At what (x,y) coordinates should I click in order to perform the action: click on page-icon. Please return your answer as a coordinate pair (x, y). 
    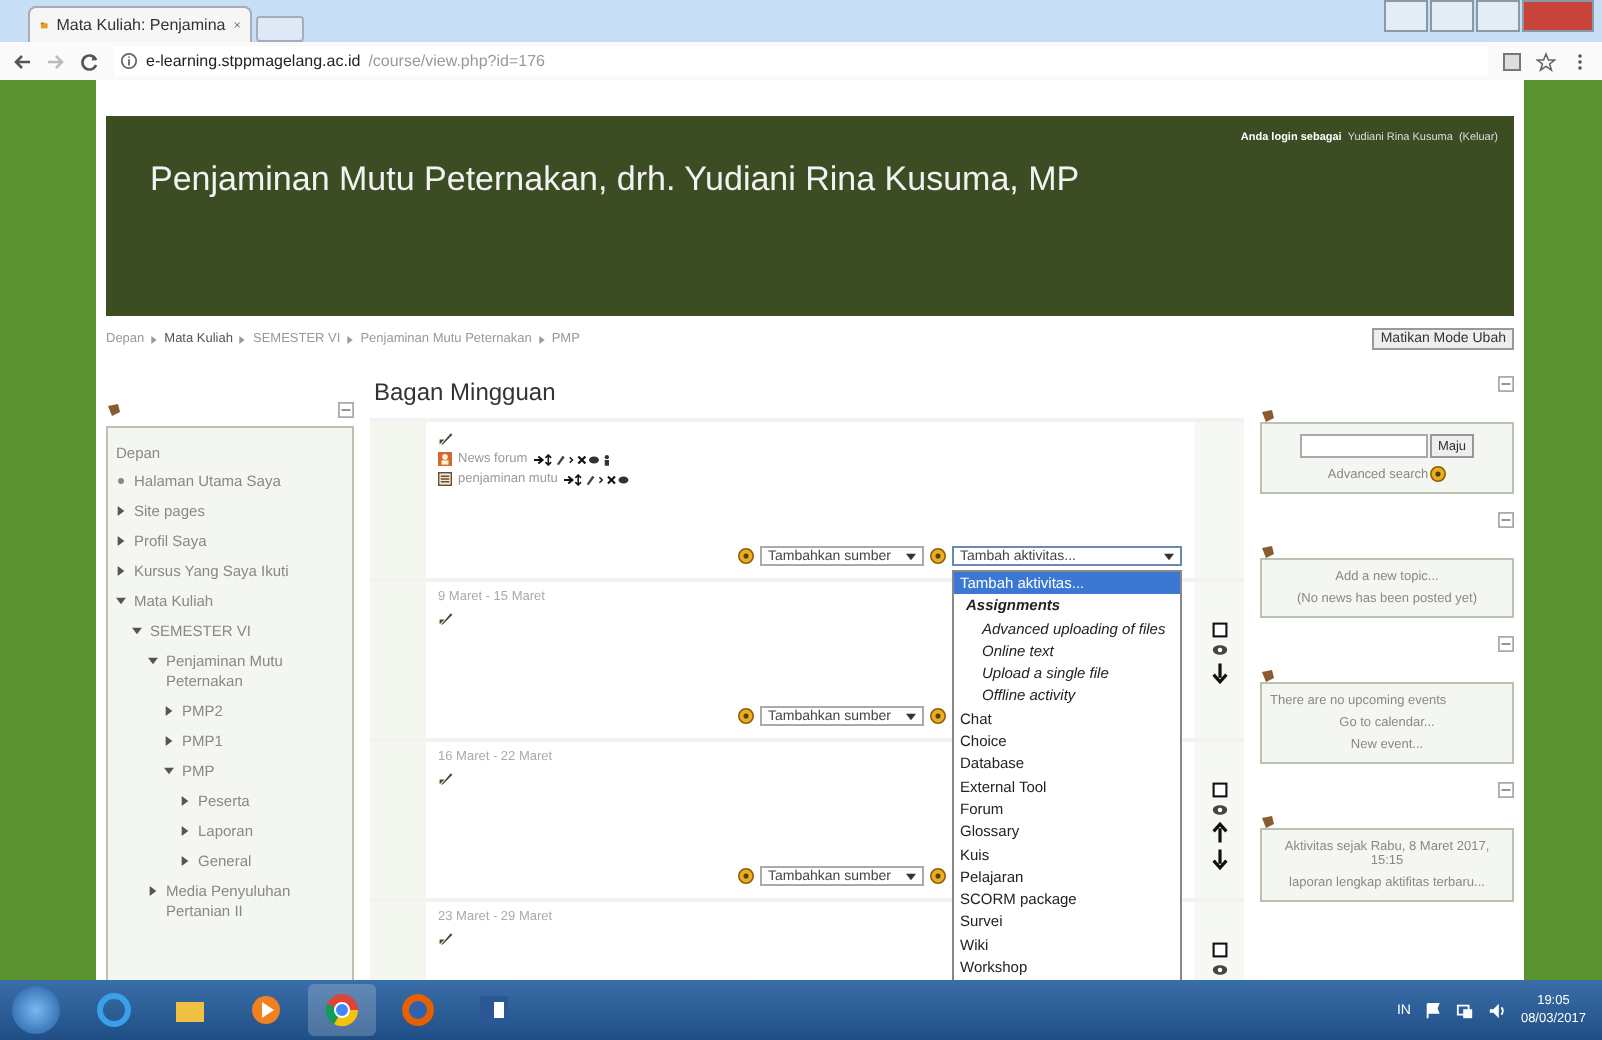
    Looking at the image, I should click on (445, 479).